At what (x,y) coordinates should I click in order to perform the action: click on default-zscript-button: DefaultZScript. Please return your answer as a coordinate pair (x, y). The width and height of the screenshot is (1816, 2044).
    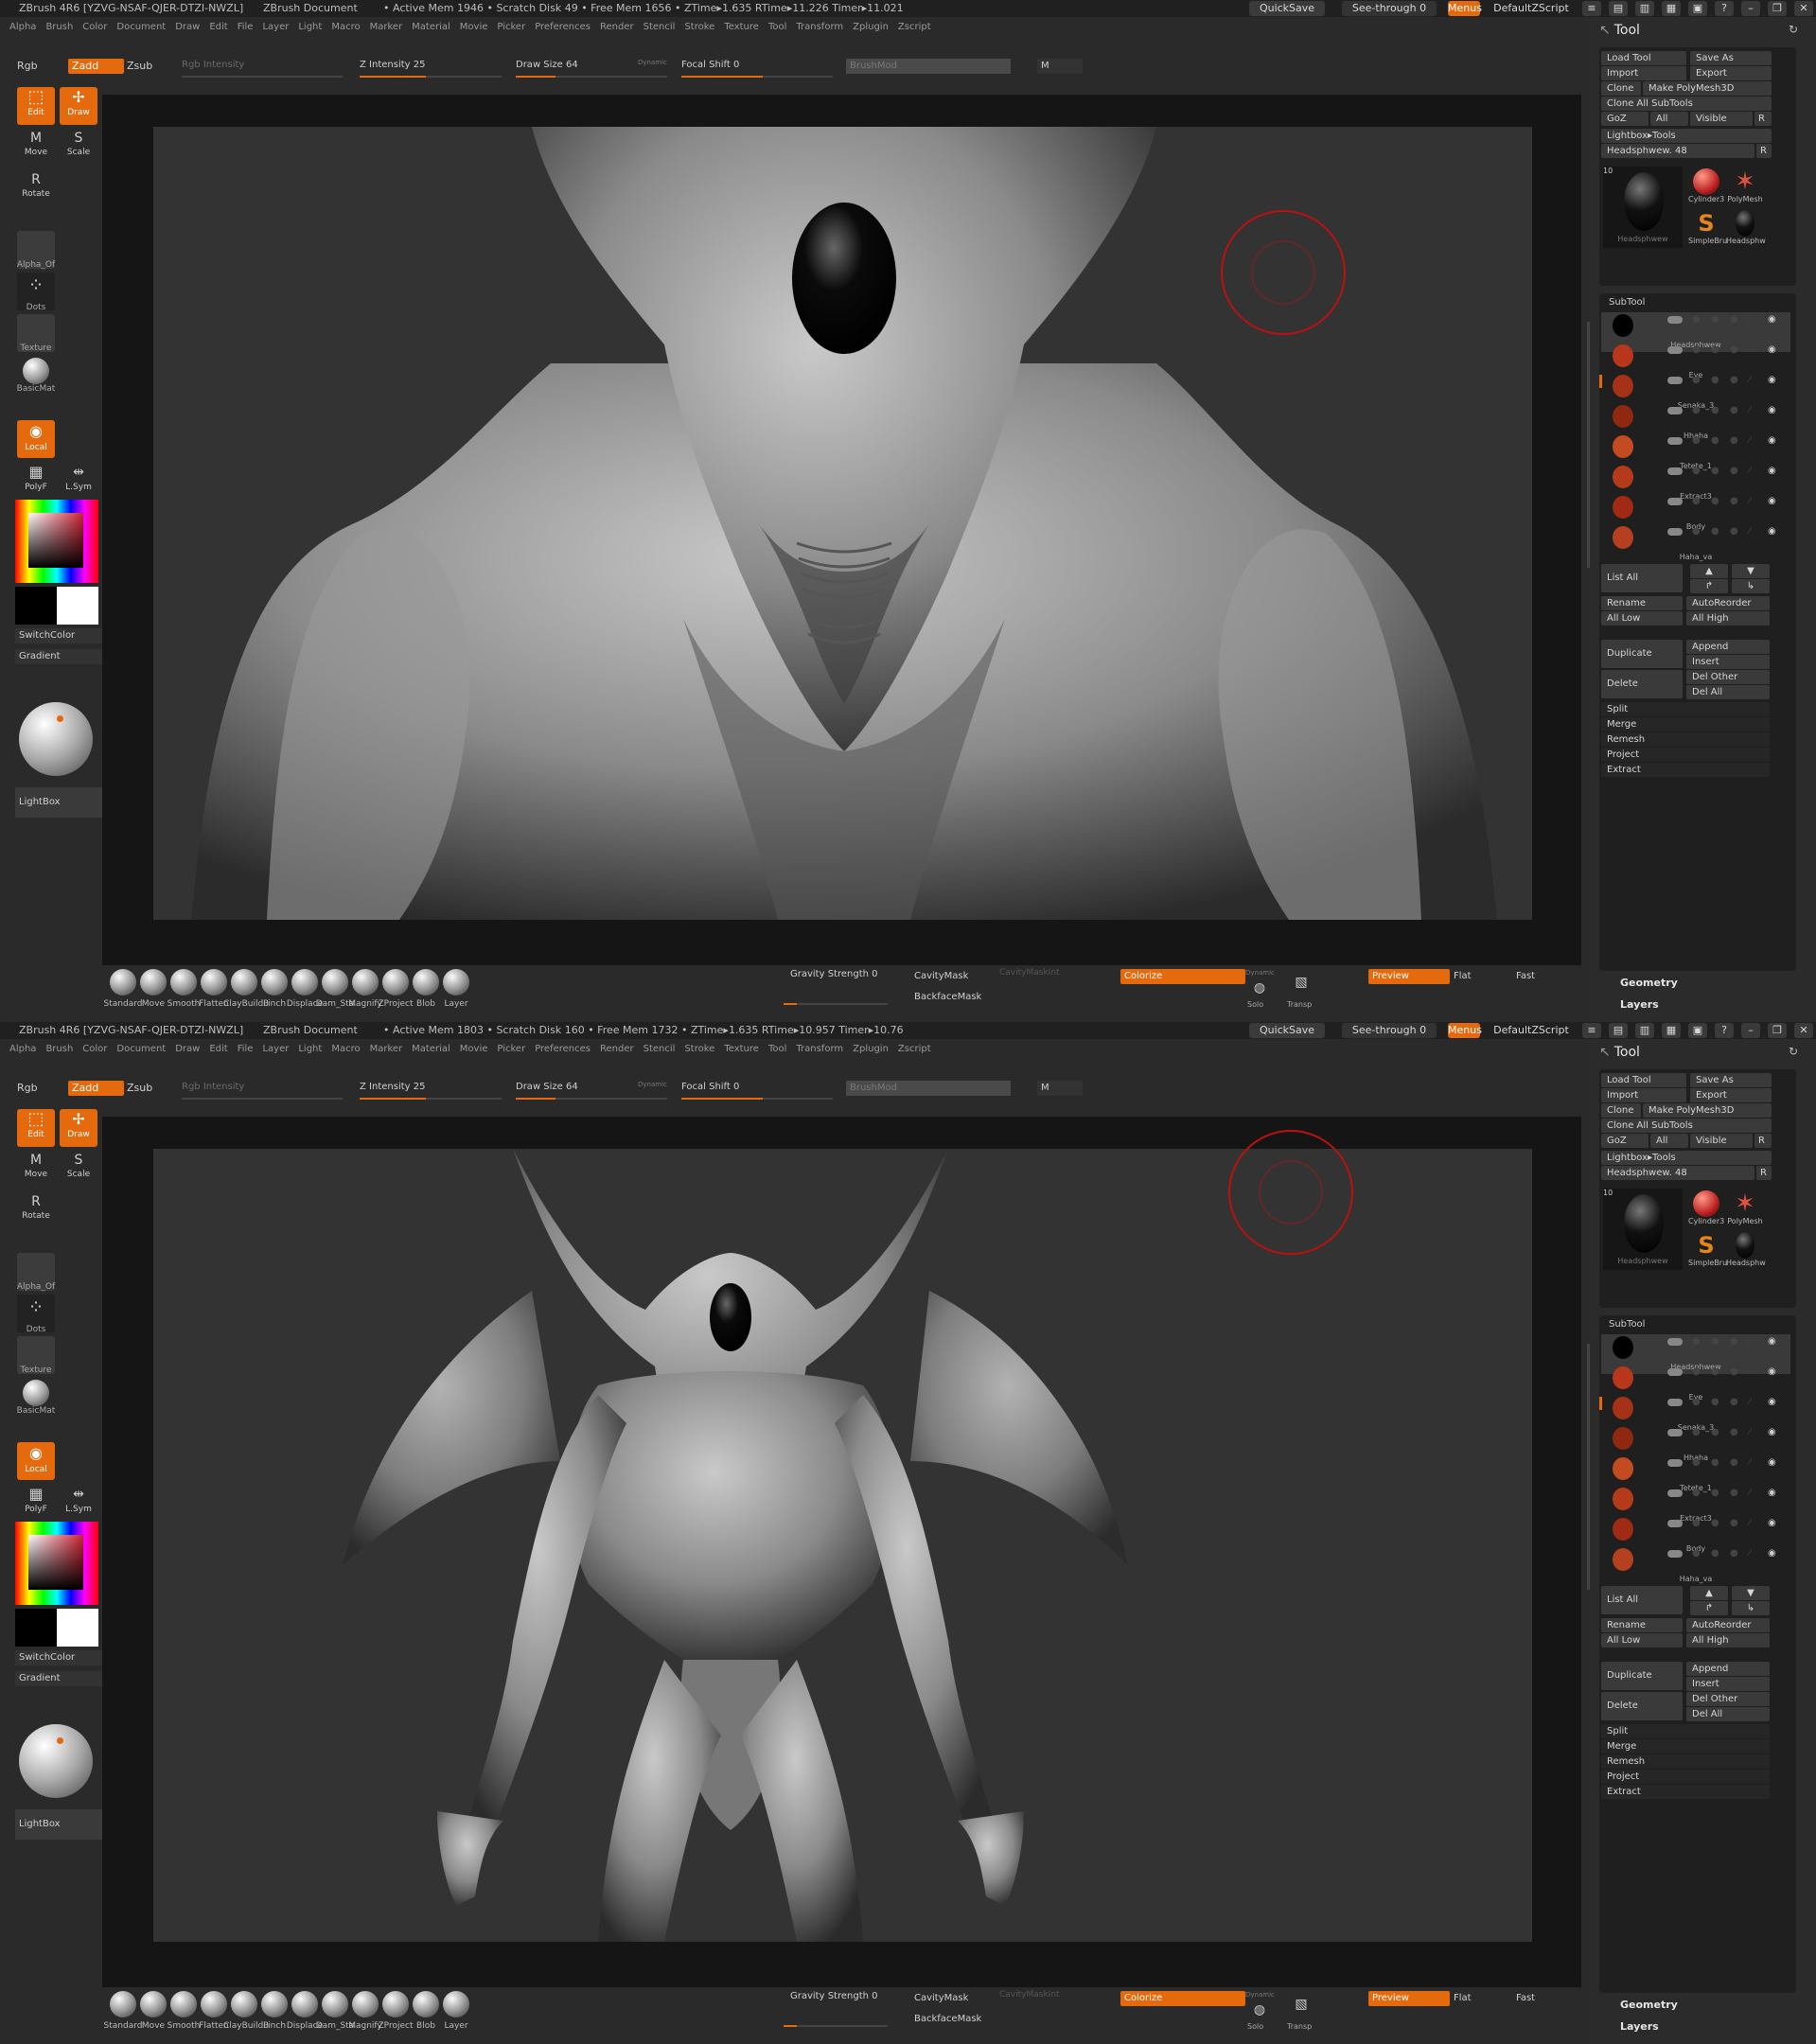
    Looking at the image, I should click on (1531, 8).